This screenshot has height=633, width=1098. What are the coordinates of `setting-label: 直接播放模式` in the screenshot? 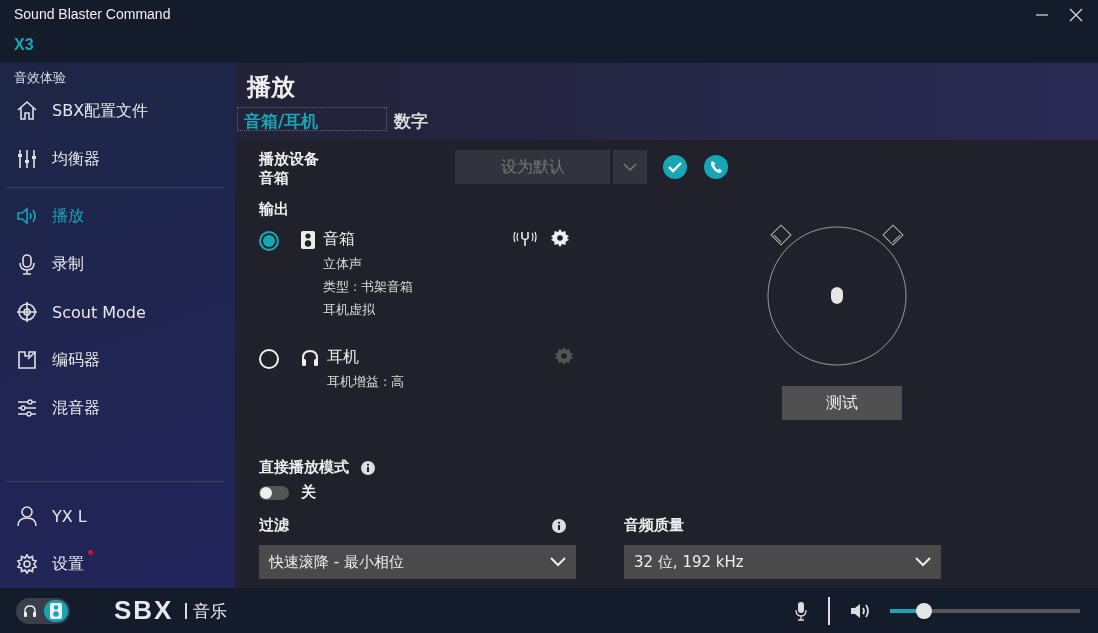 It's located at (304, 467).